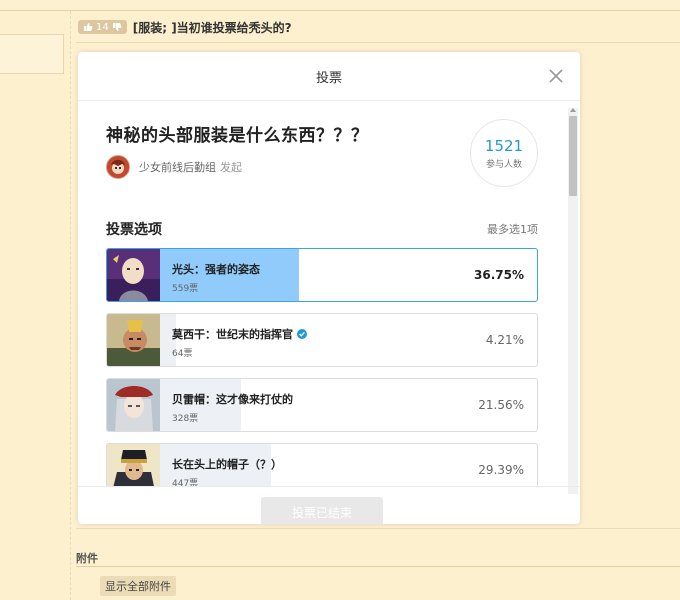  What do you see at coordinates (573, 110) in the screenshot?
I see `scroll-up-arrow-icon` at bounding box center [573, 110].